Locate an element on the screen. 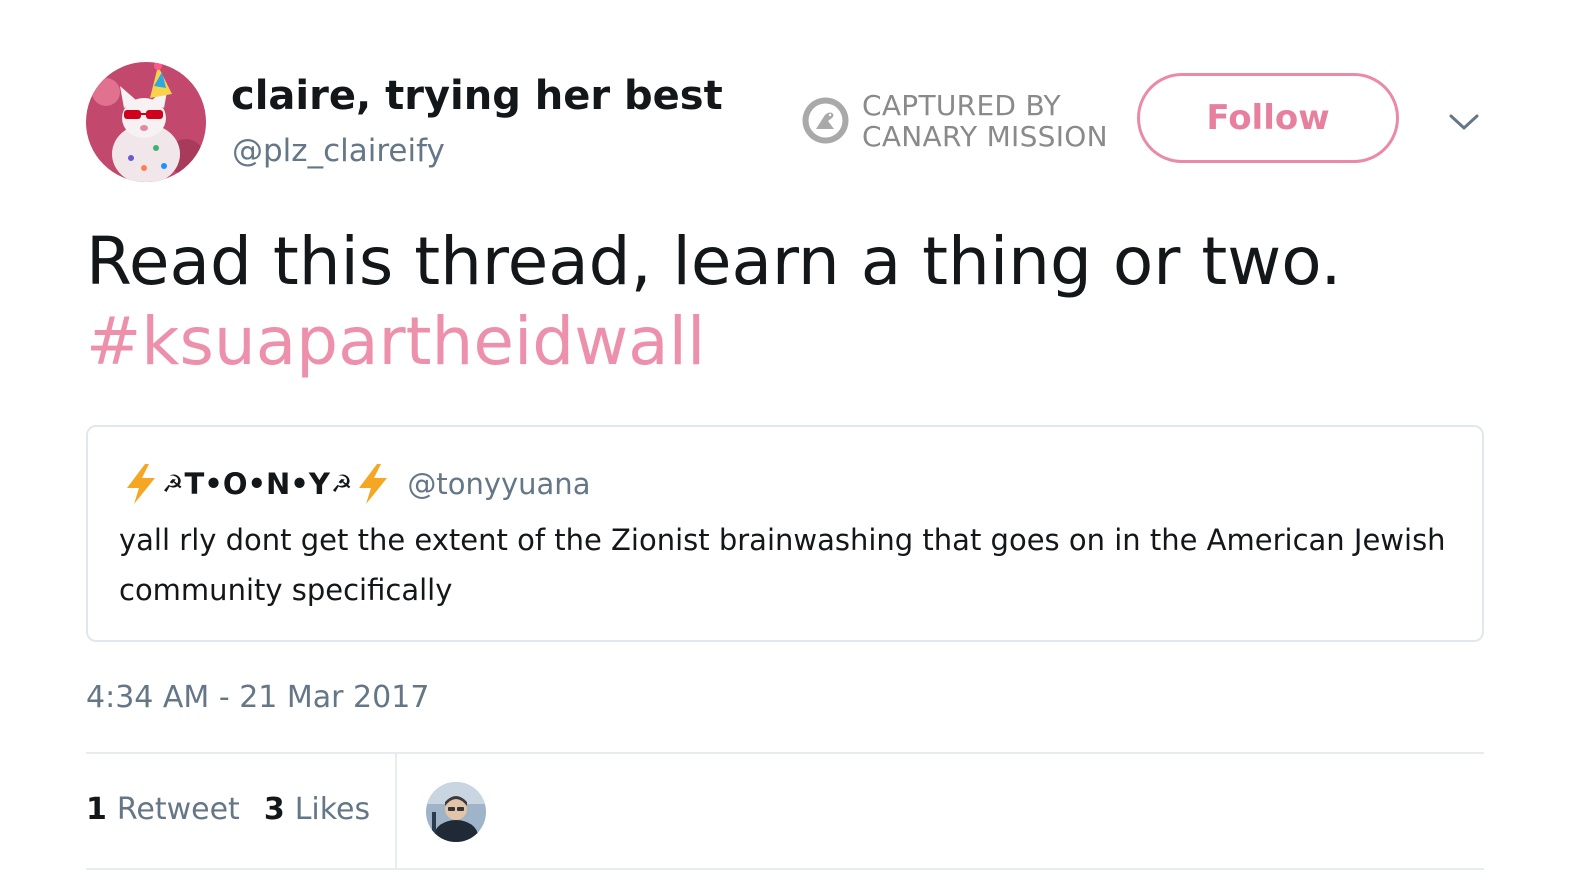 The height and width of the screenshot is (892, 1570). watermark-line-1: CAPTURED BY is located at coordinates (961, 105).